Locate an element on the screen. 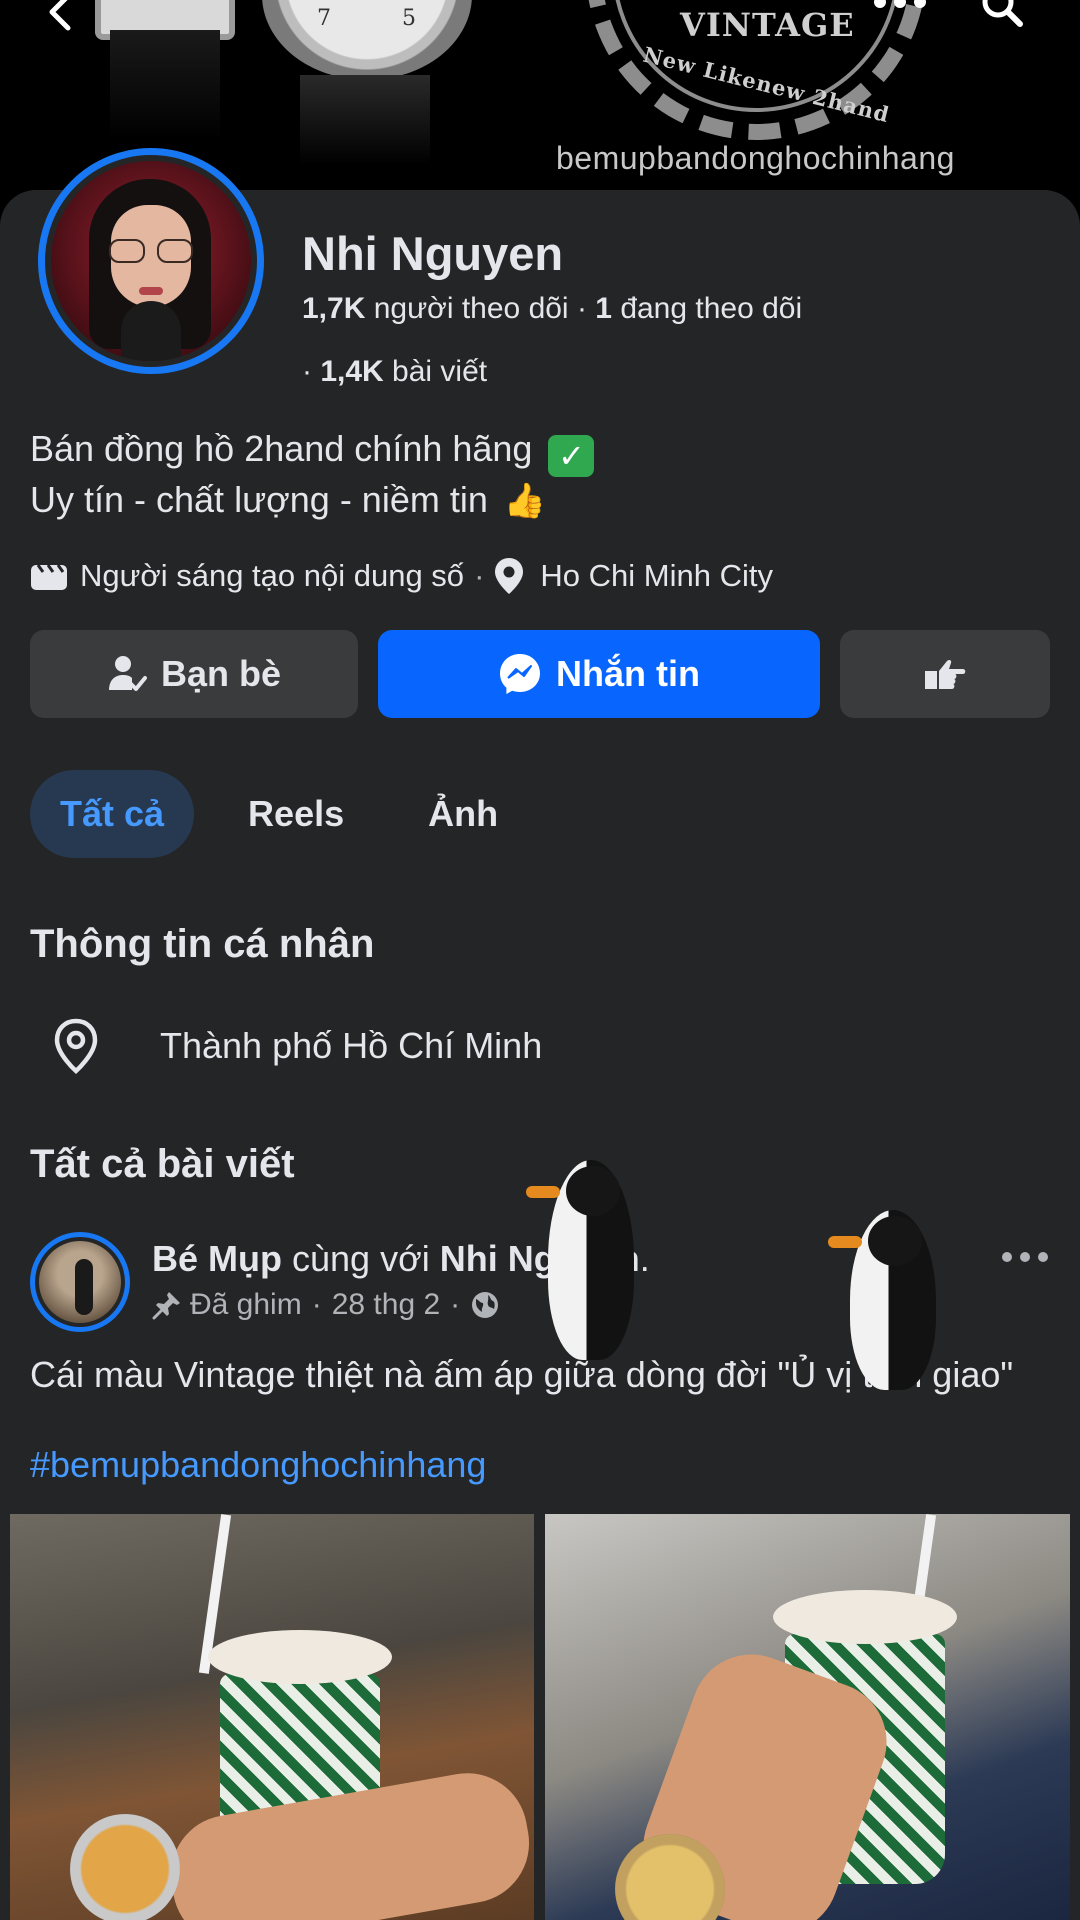 The width and height of the screenshot is (1080, 1920). post-author-name: Bé Mụp is located at coordinates (217, 1258).